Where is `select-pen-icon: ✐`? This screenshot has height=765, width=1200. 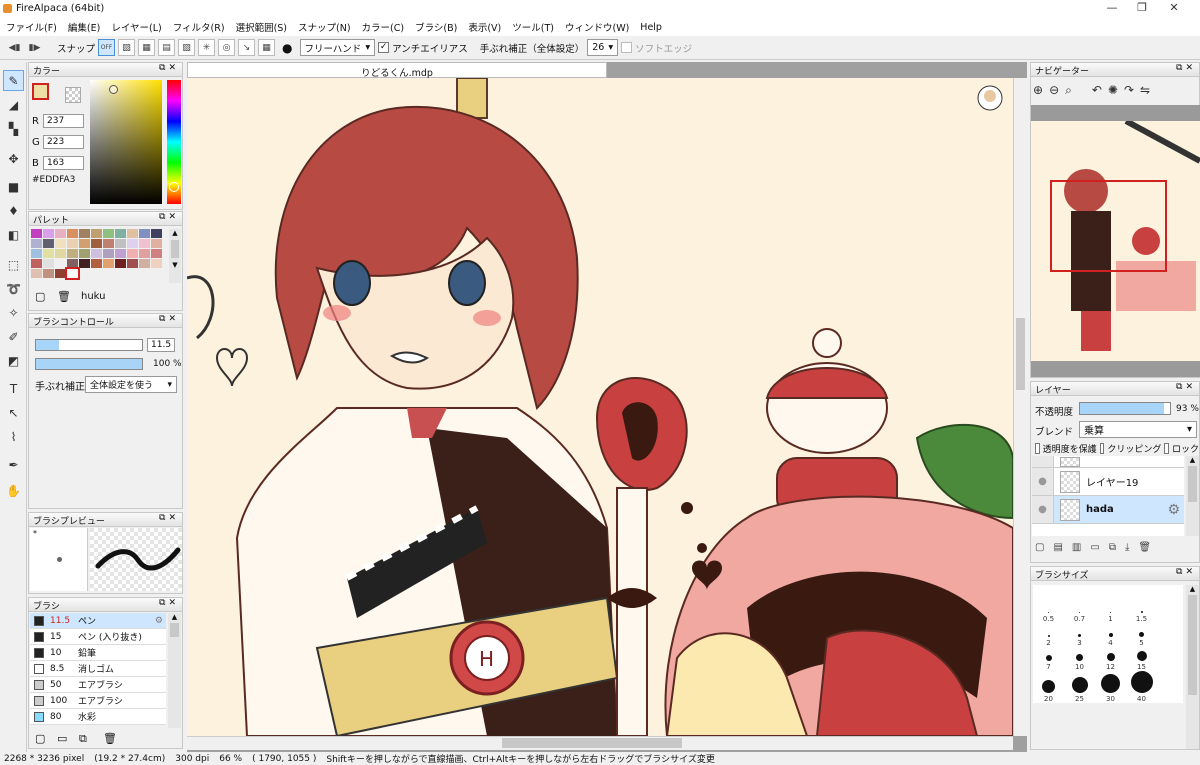
select-pen-icon: ✐ is located at coordinates (13, 336).